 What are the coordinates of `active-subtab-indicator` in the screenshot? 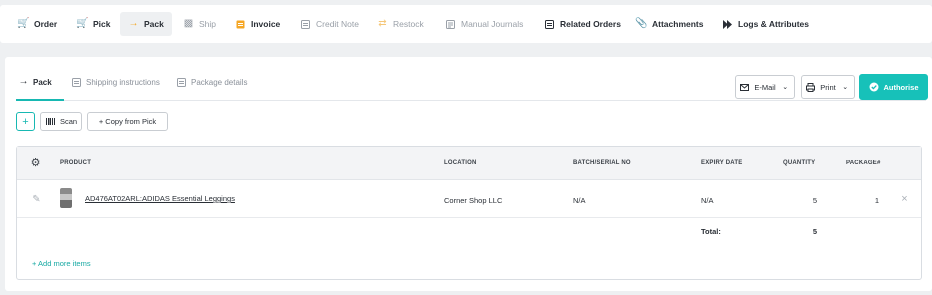 It's located at (40, 100).